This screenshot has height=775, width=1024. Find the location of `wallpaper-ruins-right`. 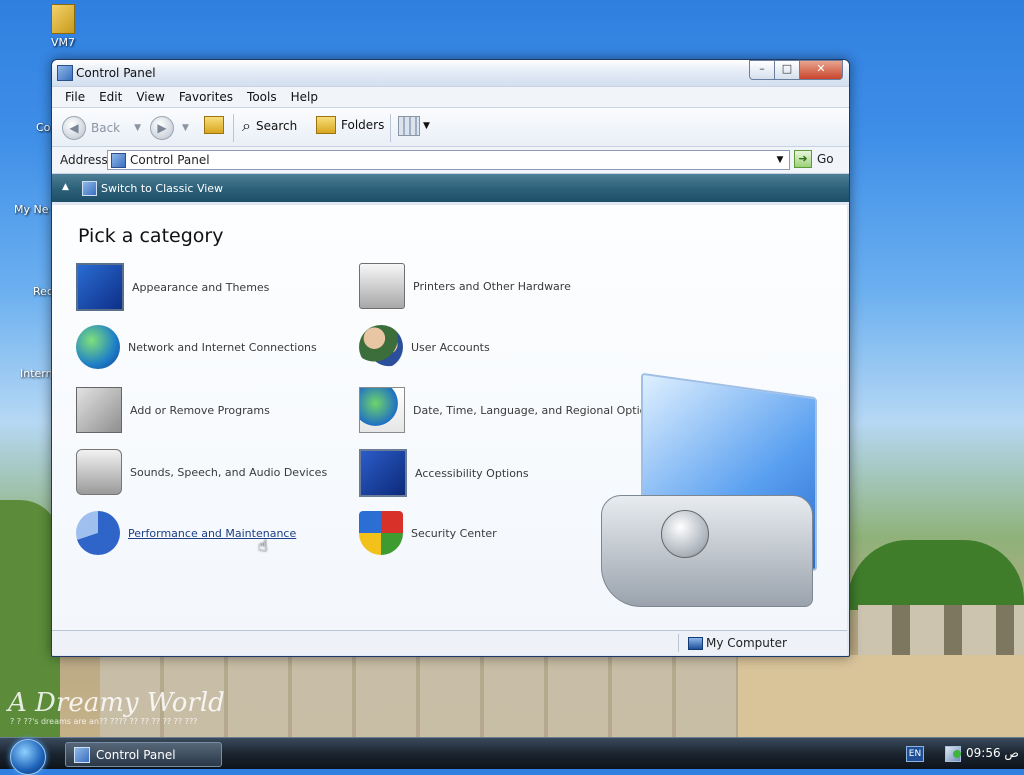

wallpaper-ruins-right is located at coordinates (941, 632).